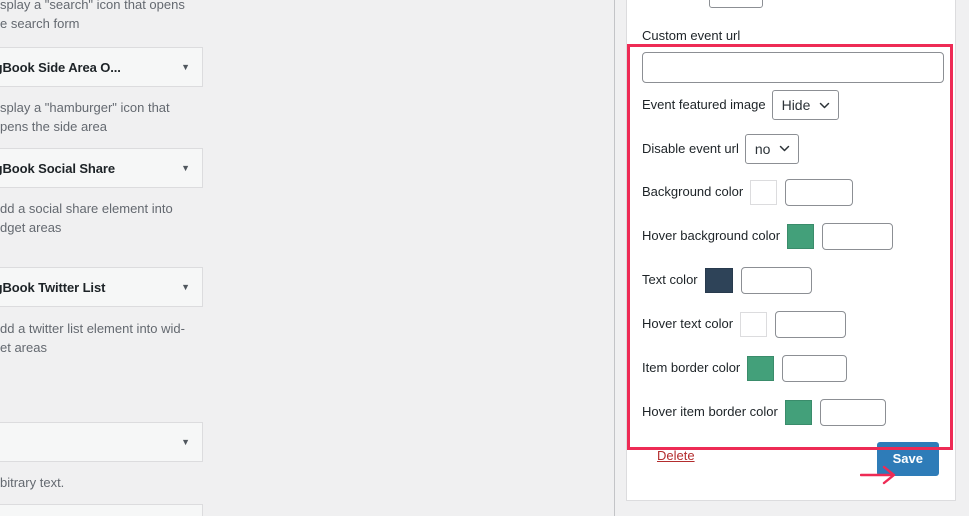 The height and width of the screenshot is (516, 969). What do you see at coordinates (693, 191) in the screenshot?
I see `color-field-label: Background color` at bounding box center [693, 191].